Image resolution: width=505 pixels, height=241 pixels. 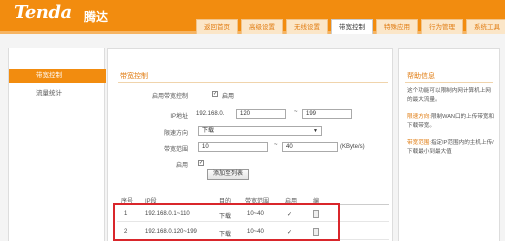 I want to click on highlight-box, so click(x=226, y=222).